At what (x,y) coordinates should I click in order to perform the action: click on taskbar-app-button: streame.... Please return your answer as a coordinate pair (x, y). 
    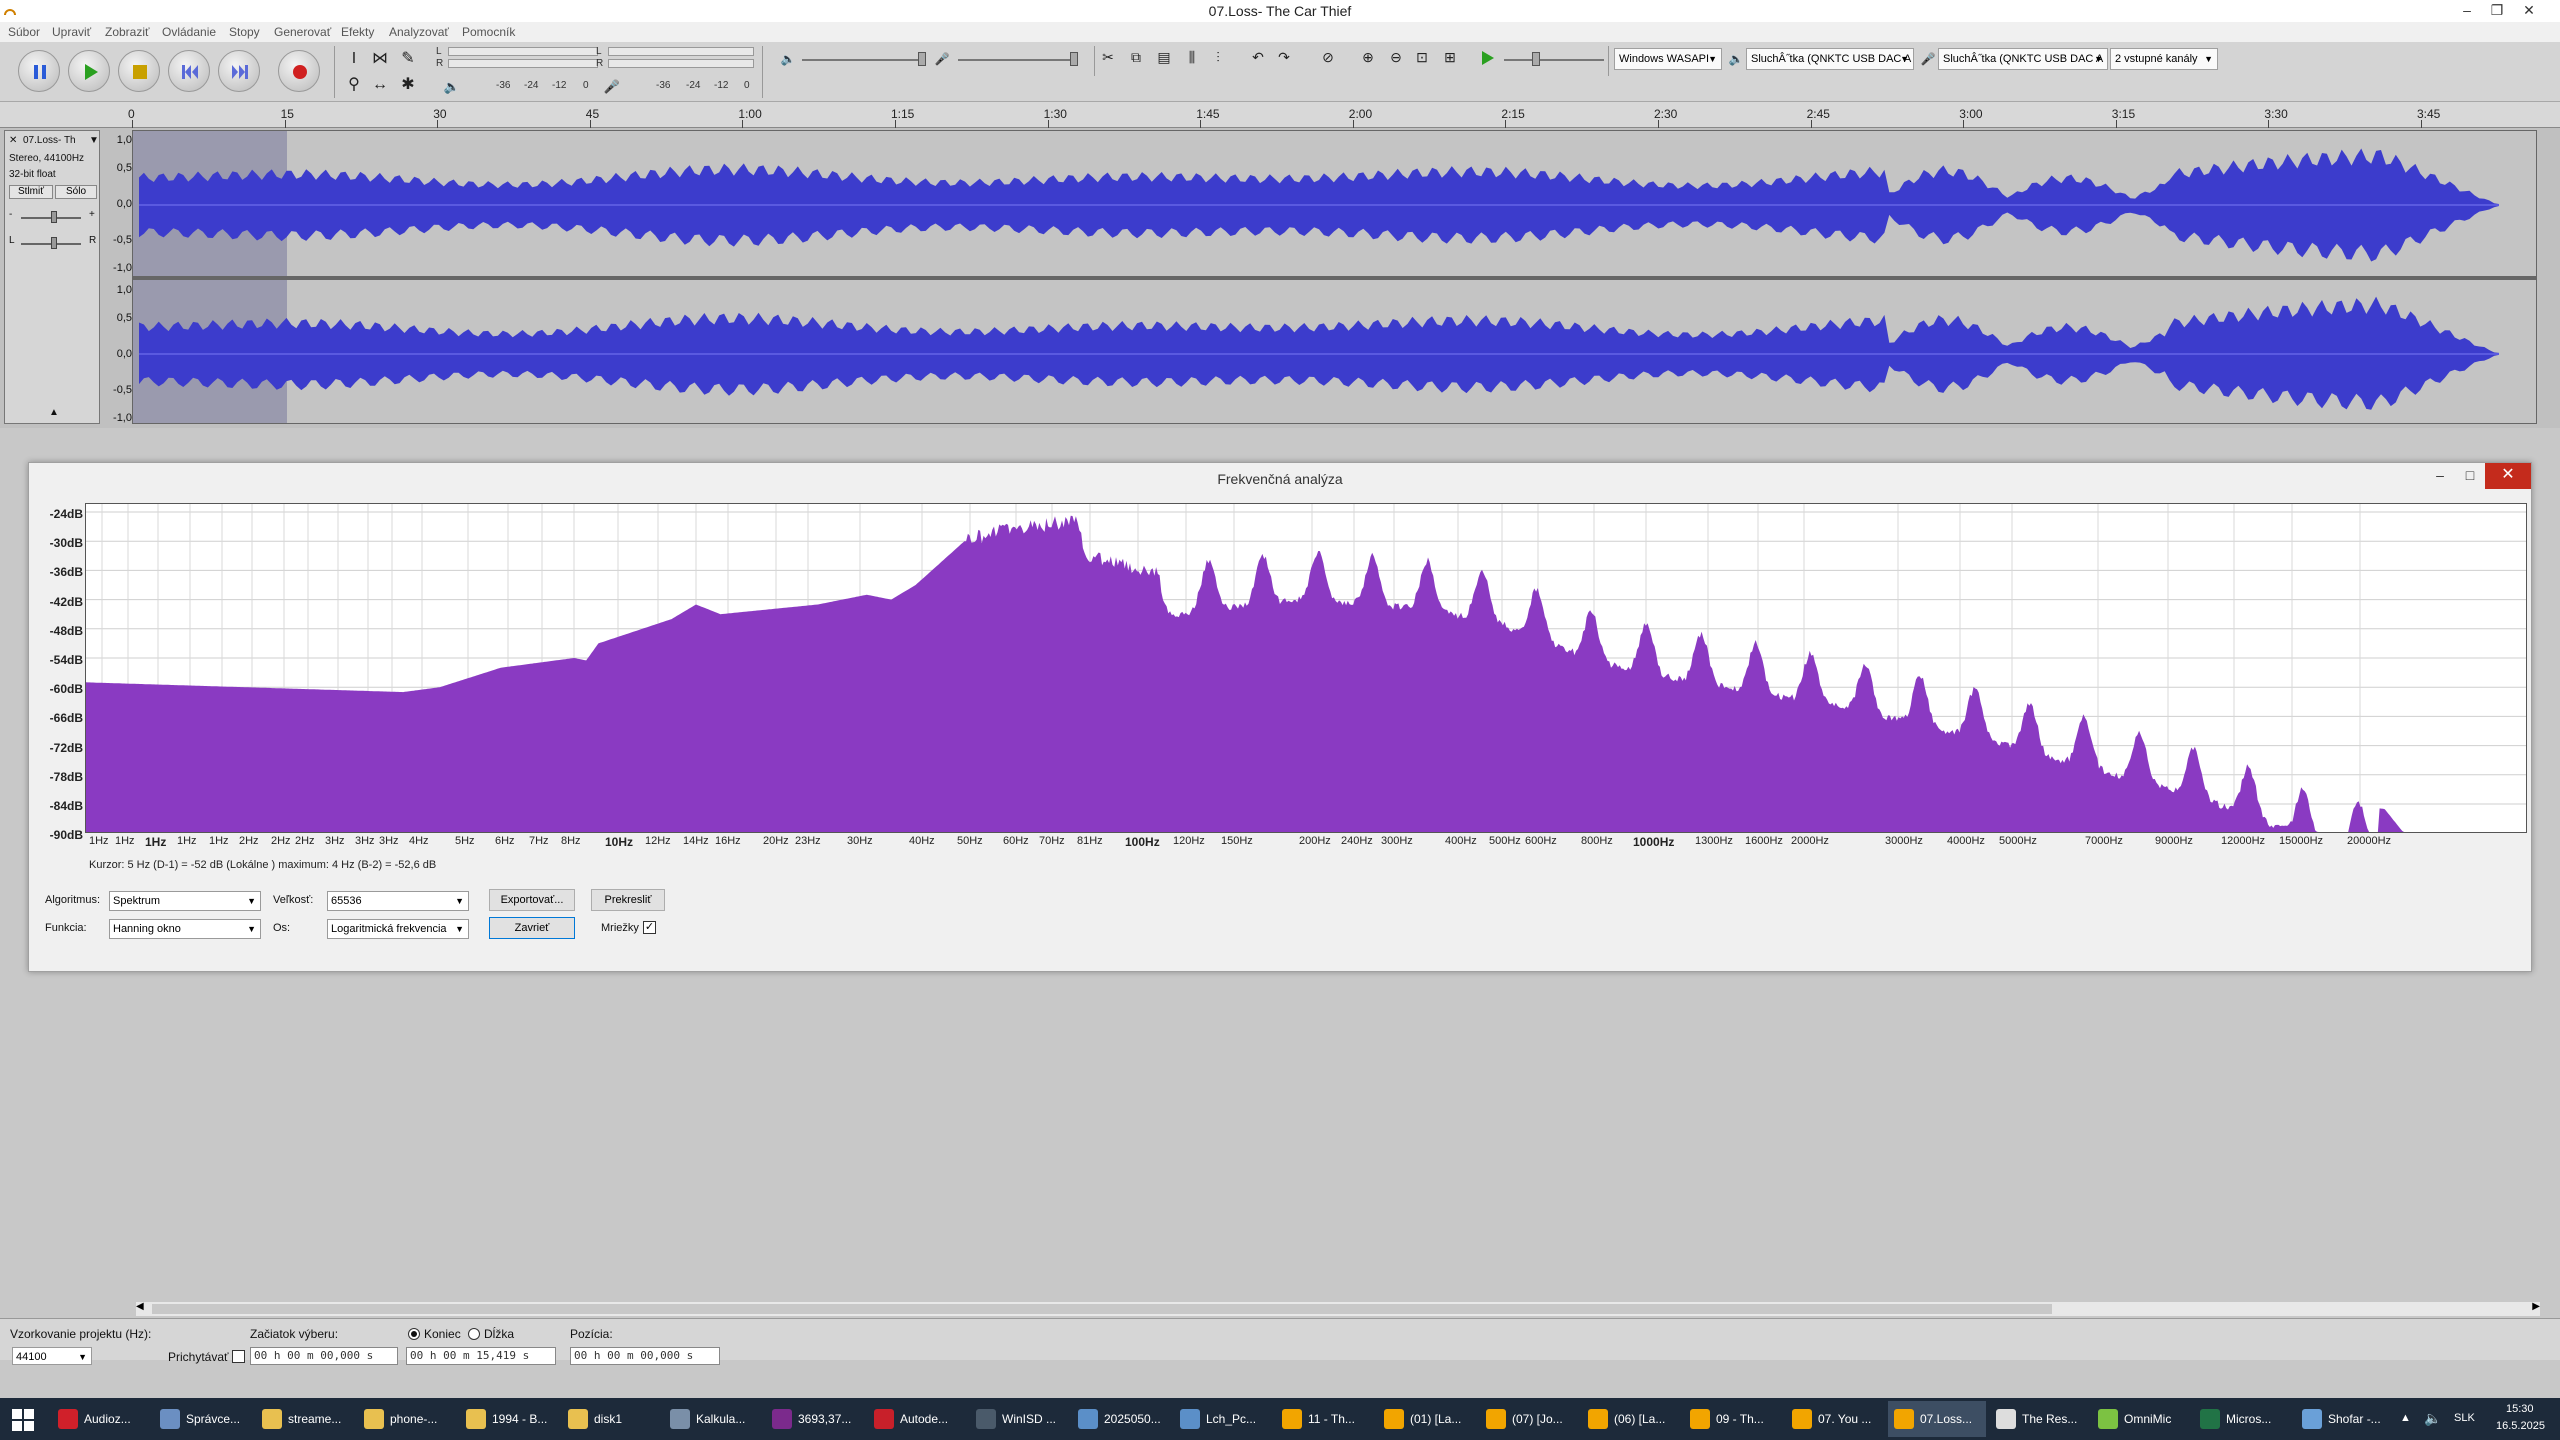
    Looking at the image, I should click on (305, 1419).